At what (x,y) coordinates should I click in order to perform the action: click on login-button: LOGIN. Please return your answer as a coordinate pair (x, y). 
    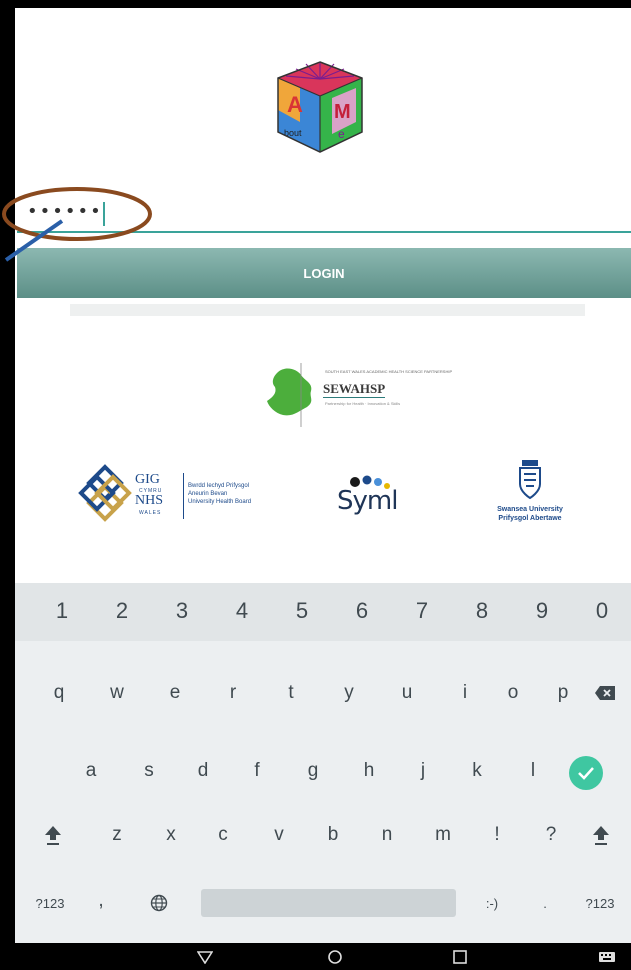
    Looking at the image, I should click on (324, 273).